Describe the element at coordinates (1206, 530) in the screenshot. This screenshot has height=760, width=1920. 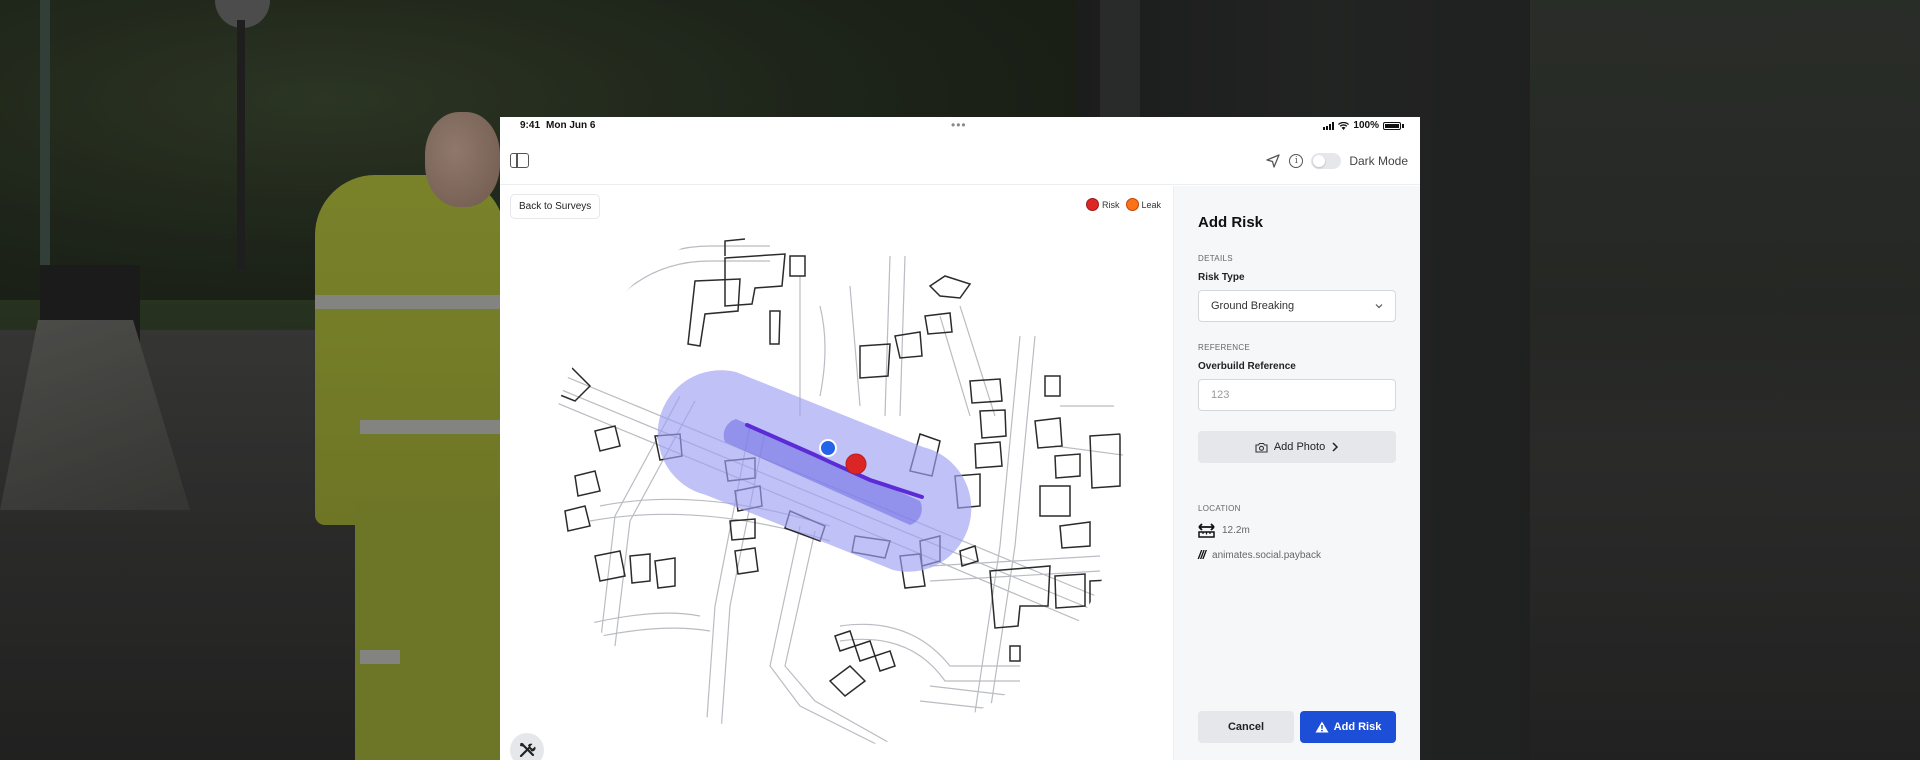
I see `measure-icon` at that location.